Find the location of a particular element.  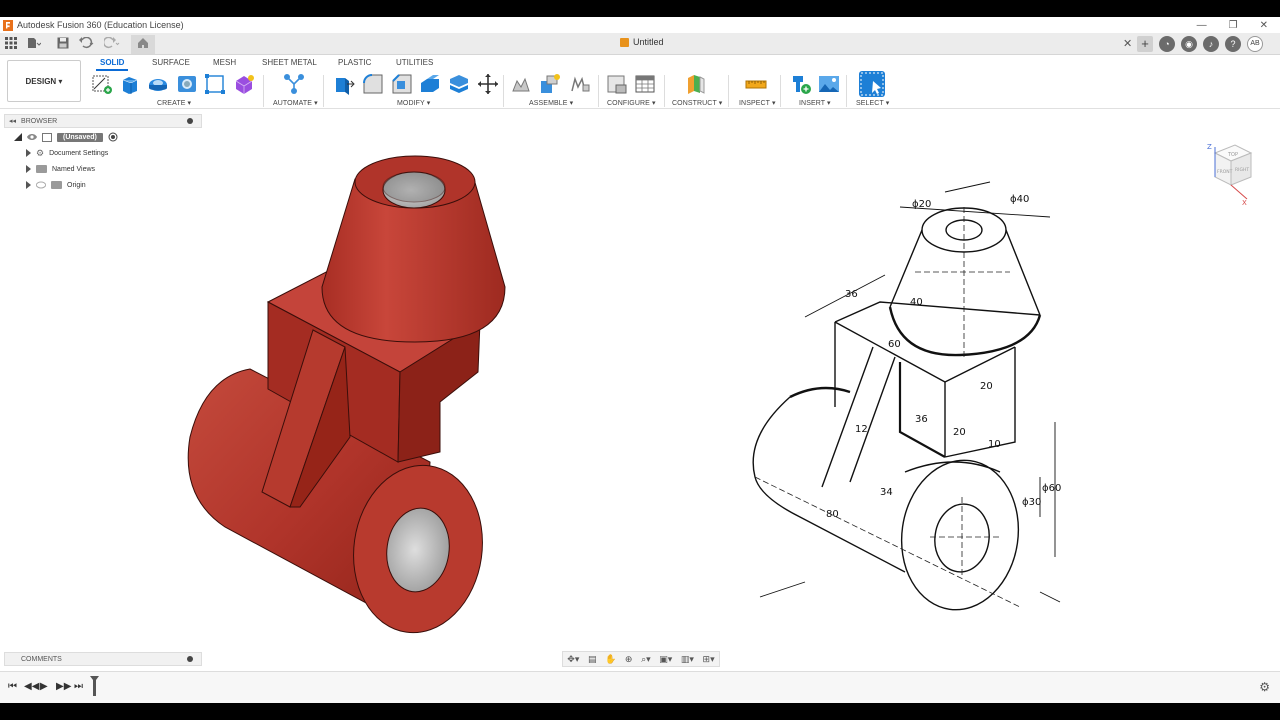

grid-settings-icon: ▥▾ is located at coordinates (687, 659).